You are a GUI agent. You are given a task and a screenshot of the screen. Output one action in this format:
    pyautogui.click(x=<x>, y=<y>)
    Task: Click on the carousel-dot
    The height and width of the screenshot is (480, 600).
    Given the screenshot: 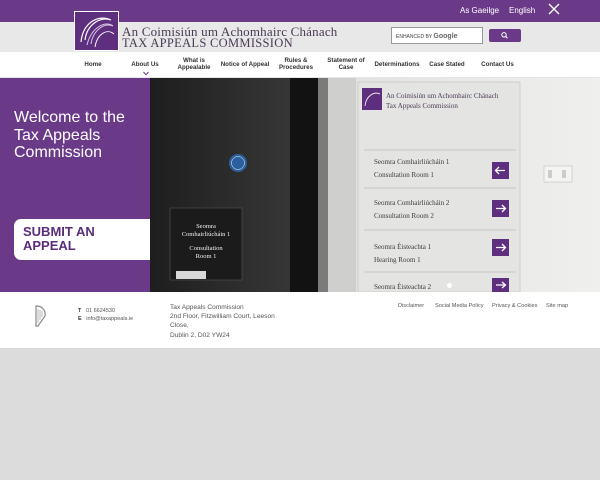 What is the action you would take?
    pyautogui.click(x=449, y=285)
    